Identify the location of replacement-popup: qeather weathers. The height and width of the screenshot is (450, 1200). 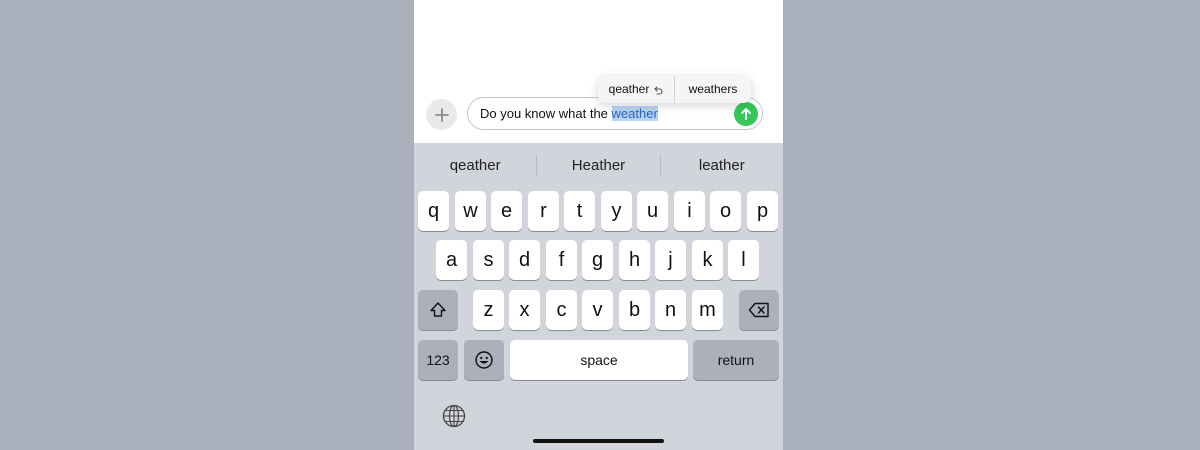
(674, 89).